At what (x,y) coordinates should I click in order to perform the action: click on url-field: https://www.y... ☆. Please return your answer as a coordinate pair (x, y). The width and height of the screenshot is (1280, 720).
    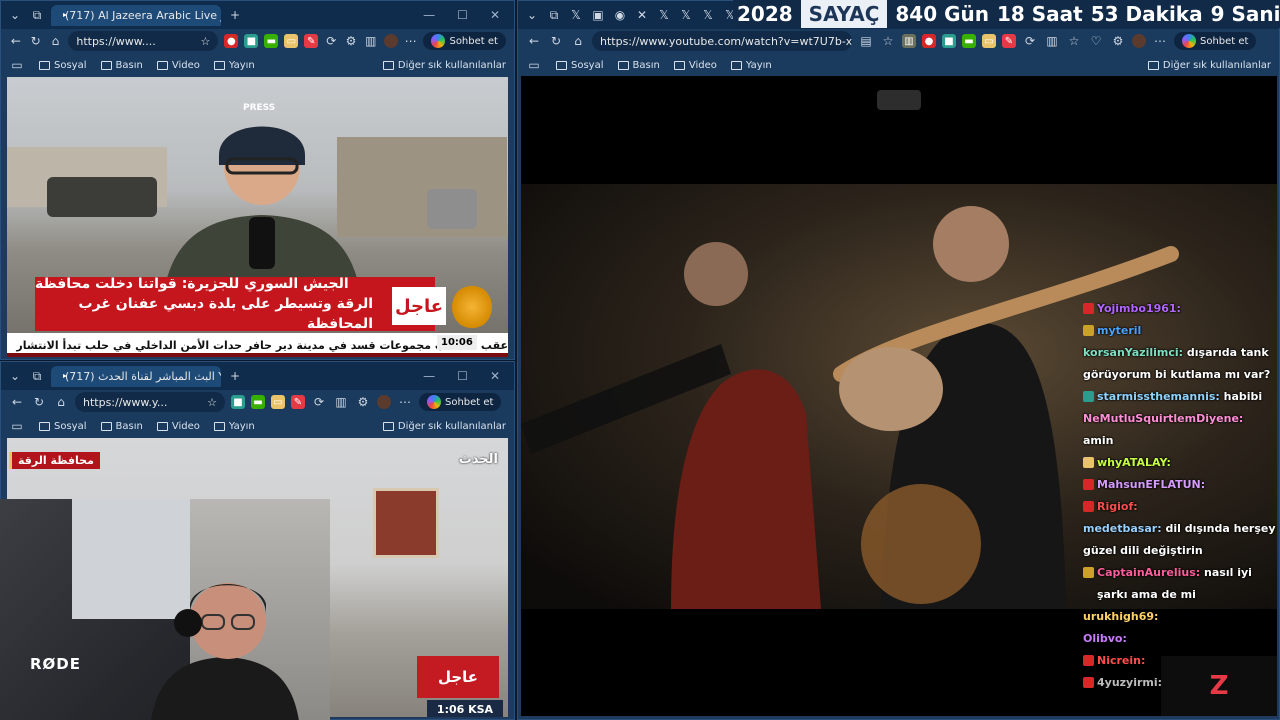
    Looking at the image, I should click on (150, 402).